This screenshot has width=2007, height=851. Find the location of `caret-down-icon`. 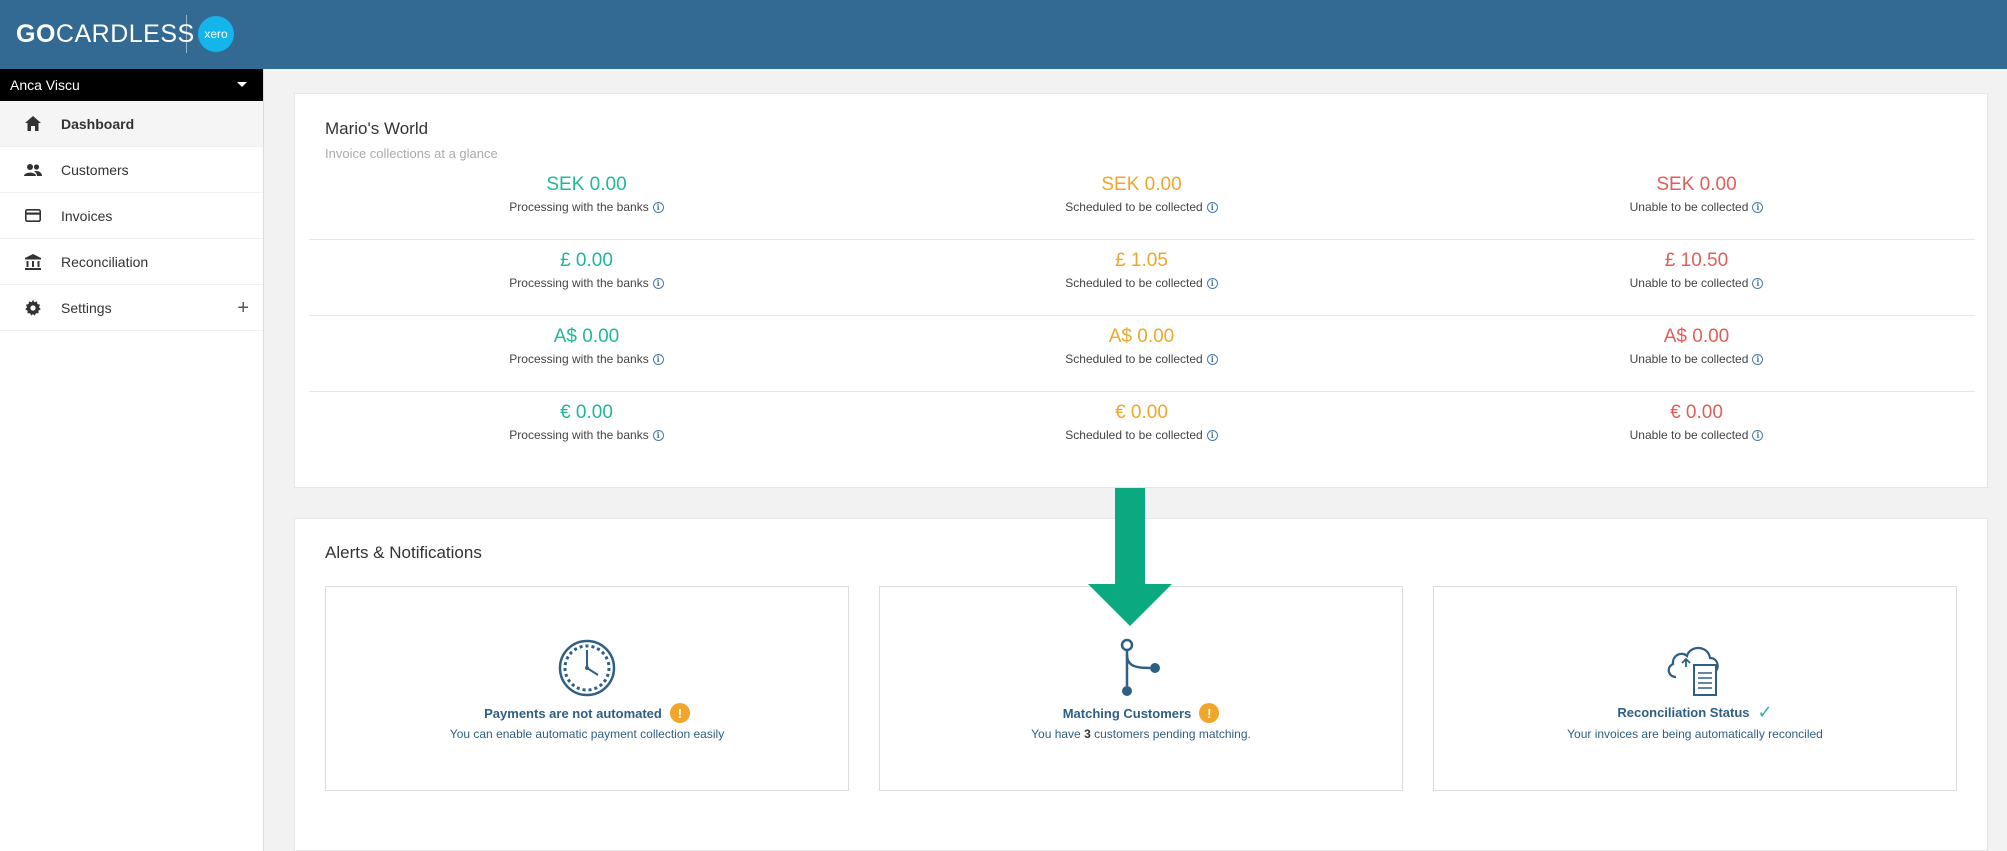

caret-down-icon is located at coordinates (242, 84).